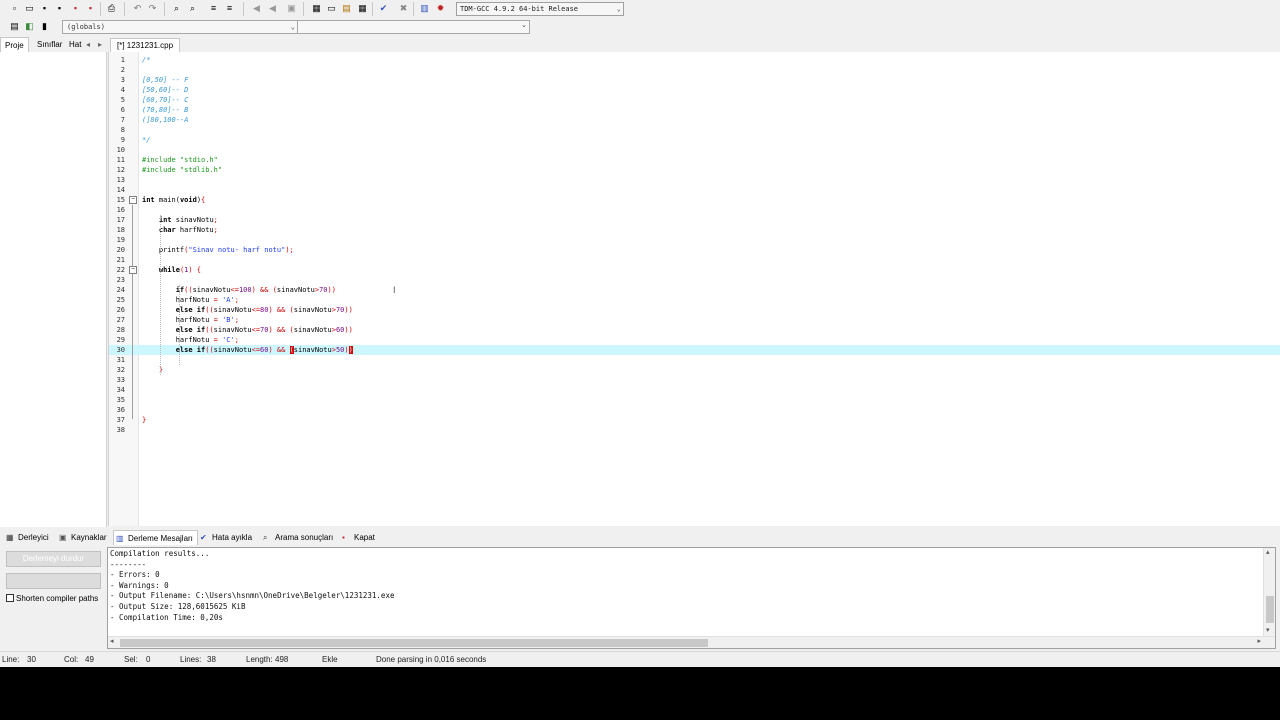 This screenshot has height=720, width=1280. What do you see at coordinates (171, 270) in the screenshot?
I see `code-text: while(1) {` at bounding box center [171, 270].